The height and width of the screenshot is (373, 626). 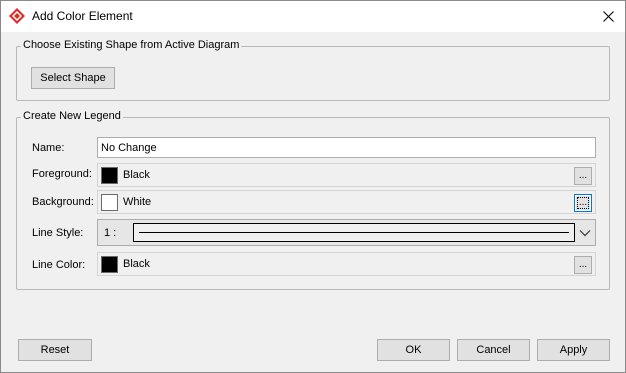 I want to click on select-shape-button: Select Shape, so click(x=73, y=78).